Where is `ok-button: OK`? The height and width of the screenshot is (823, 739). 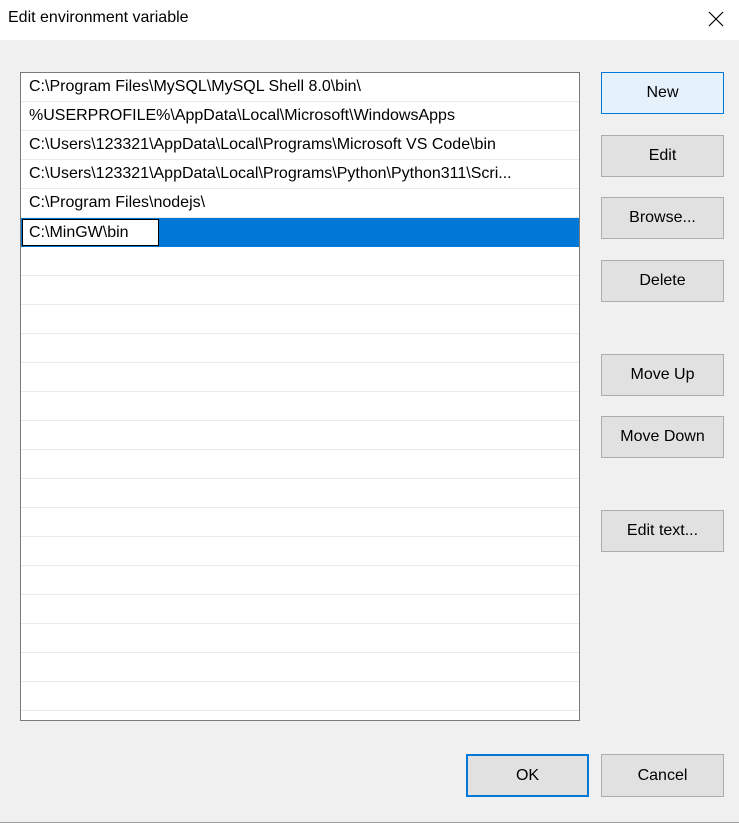
ok-button: OK is located at coordinates (527, 775).